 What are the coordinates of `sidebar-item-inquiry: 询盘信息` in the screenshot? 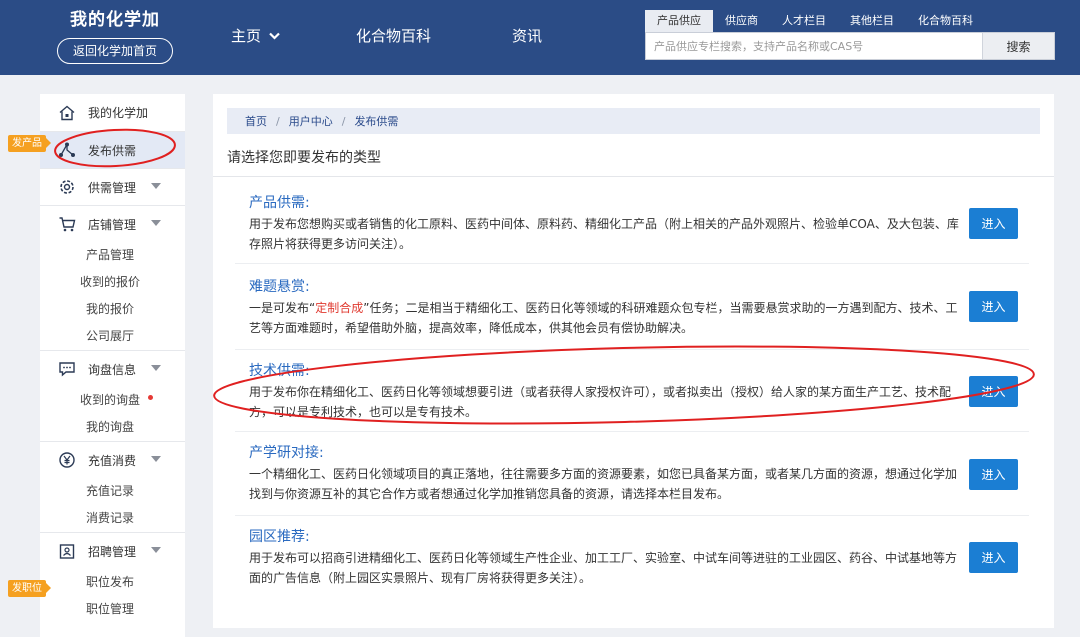 It's located at (112, 369).